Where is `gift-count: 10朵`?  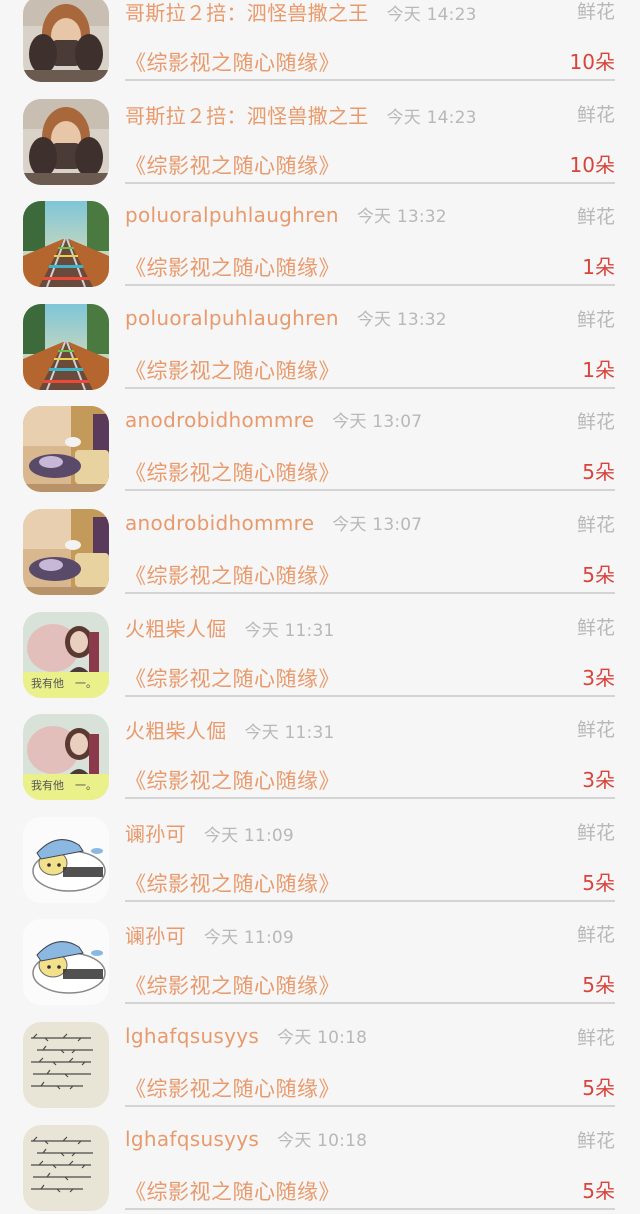 gift-count: 10朵 is located at coordinates (592, 164).